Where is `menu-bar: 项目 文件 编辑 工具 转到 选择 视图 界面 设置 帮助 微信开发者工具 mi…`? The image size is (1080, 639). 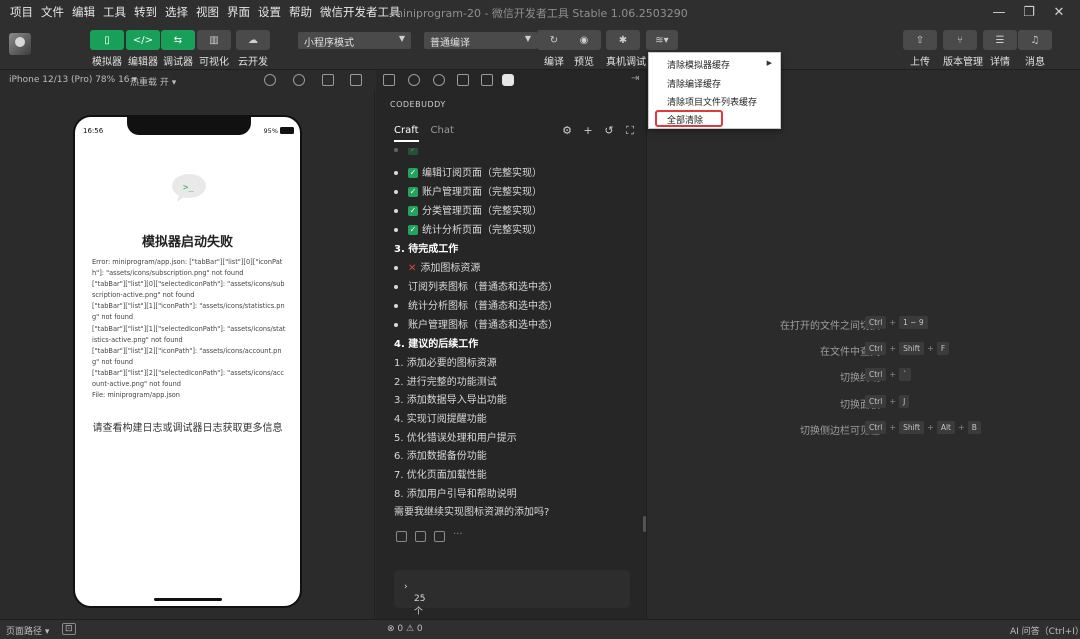 menu-bar: 项目 文件 编辑 工具 转到 选择 视图 界面 设置 帮助 微信开发者工具 mi… is located at coordinates (540, 12).